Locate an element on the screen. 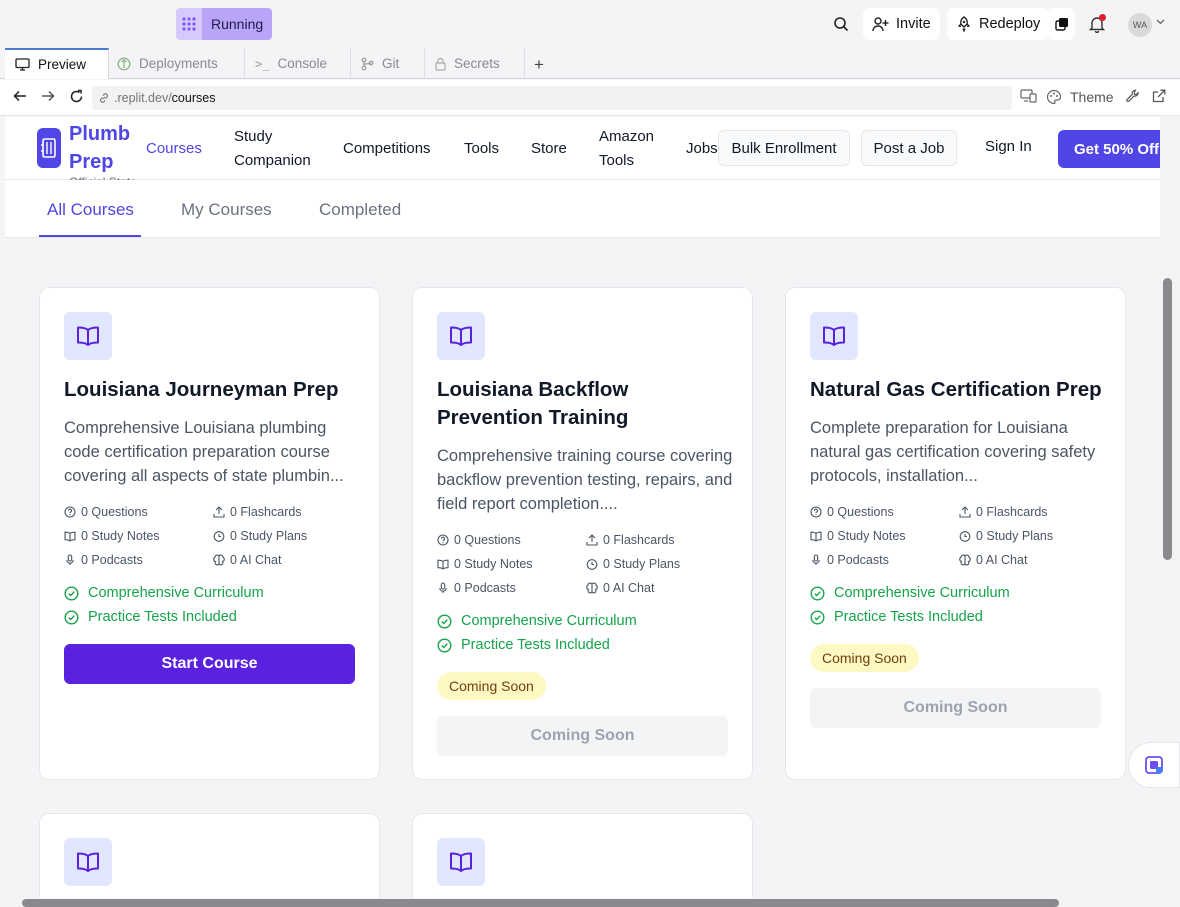 This screenshot has height=907, width=1180. brand-name: Plumb Prep is located at coordinates (109, 148).